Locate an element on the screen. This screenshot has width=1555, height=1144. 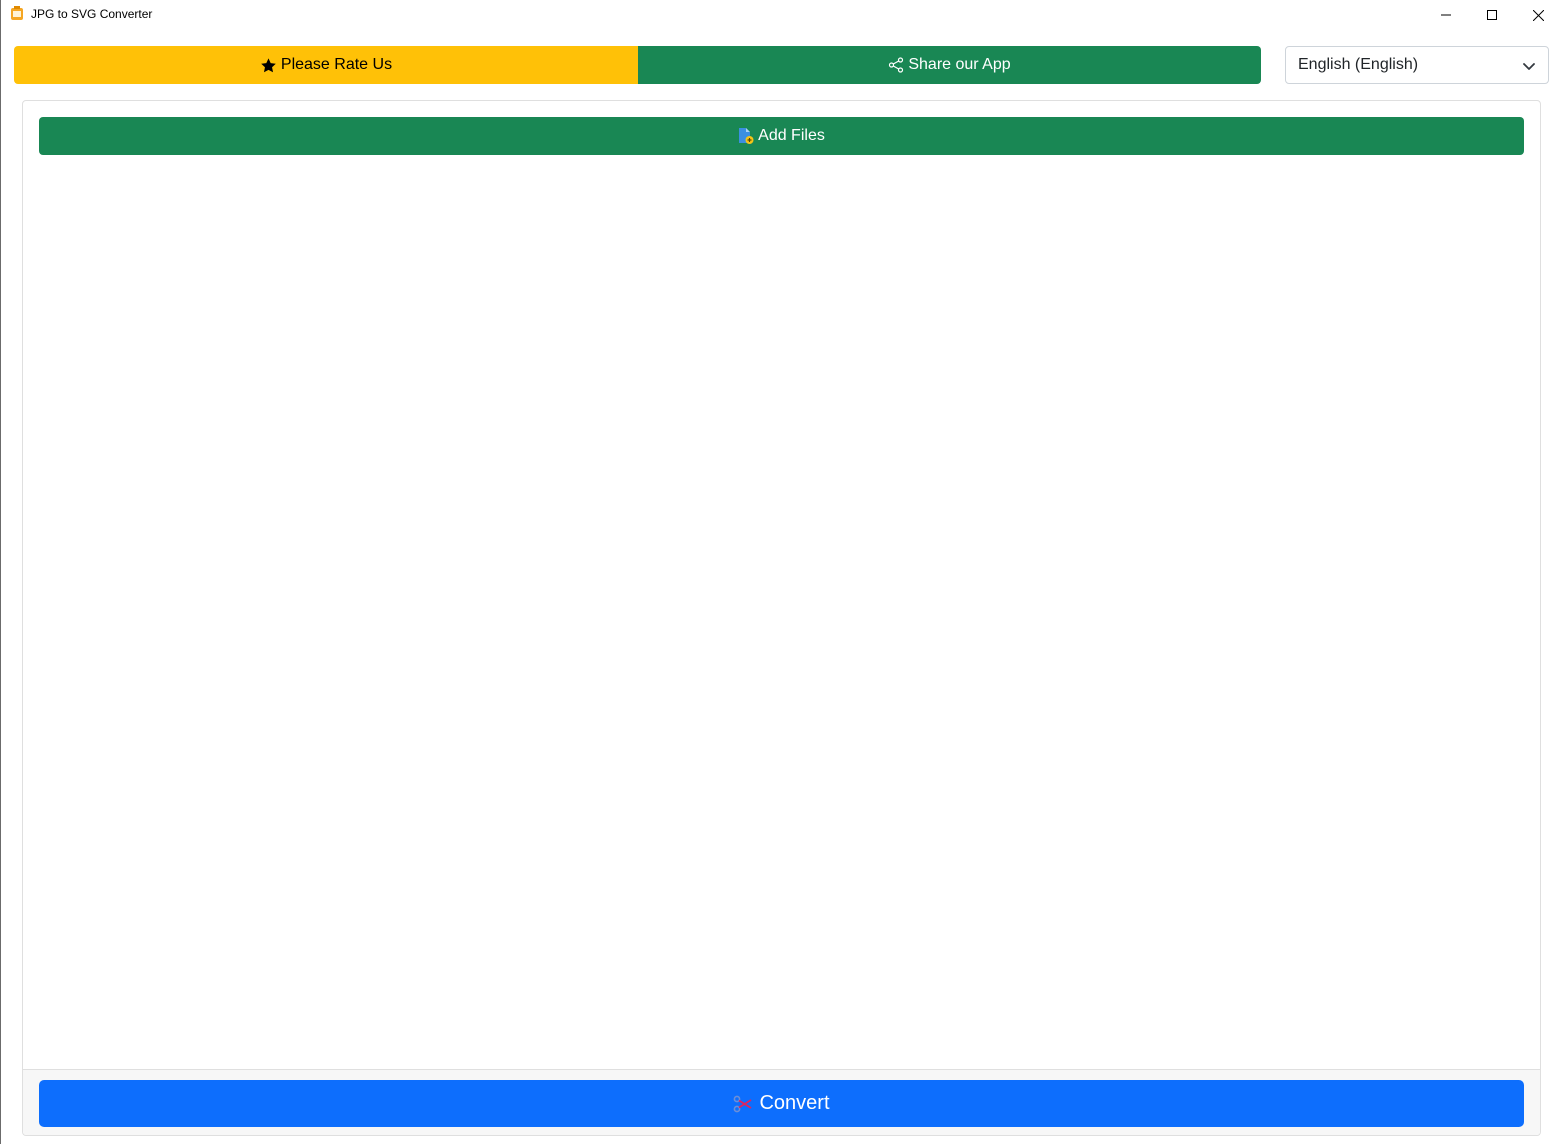
convert-button: Convert is located at coordinates (781, 1103).